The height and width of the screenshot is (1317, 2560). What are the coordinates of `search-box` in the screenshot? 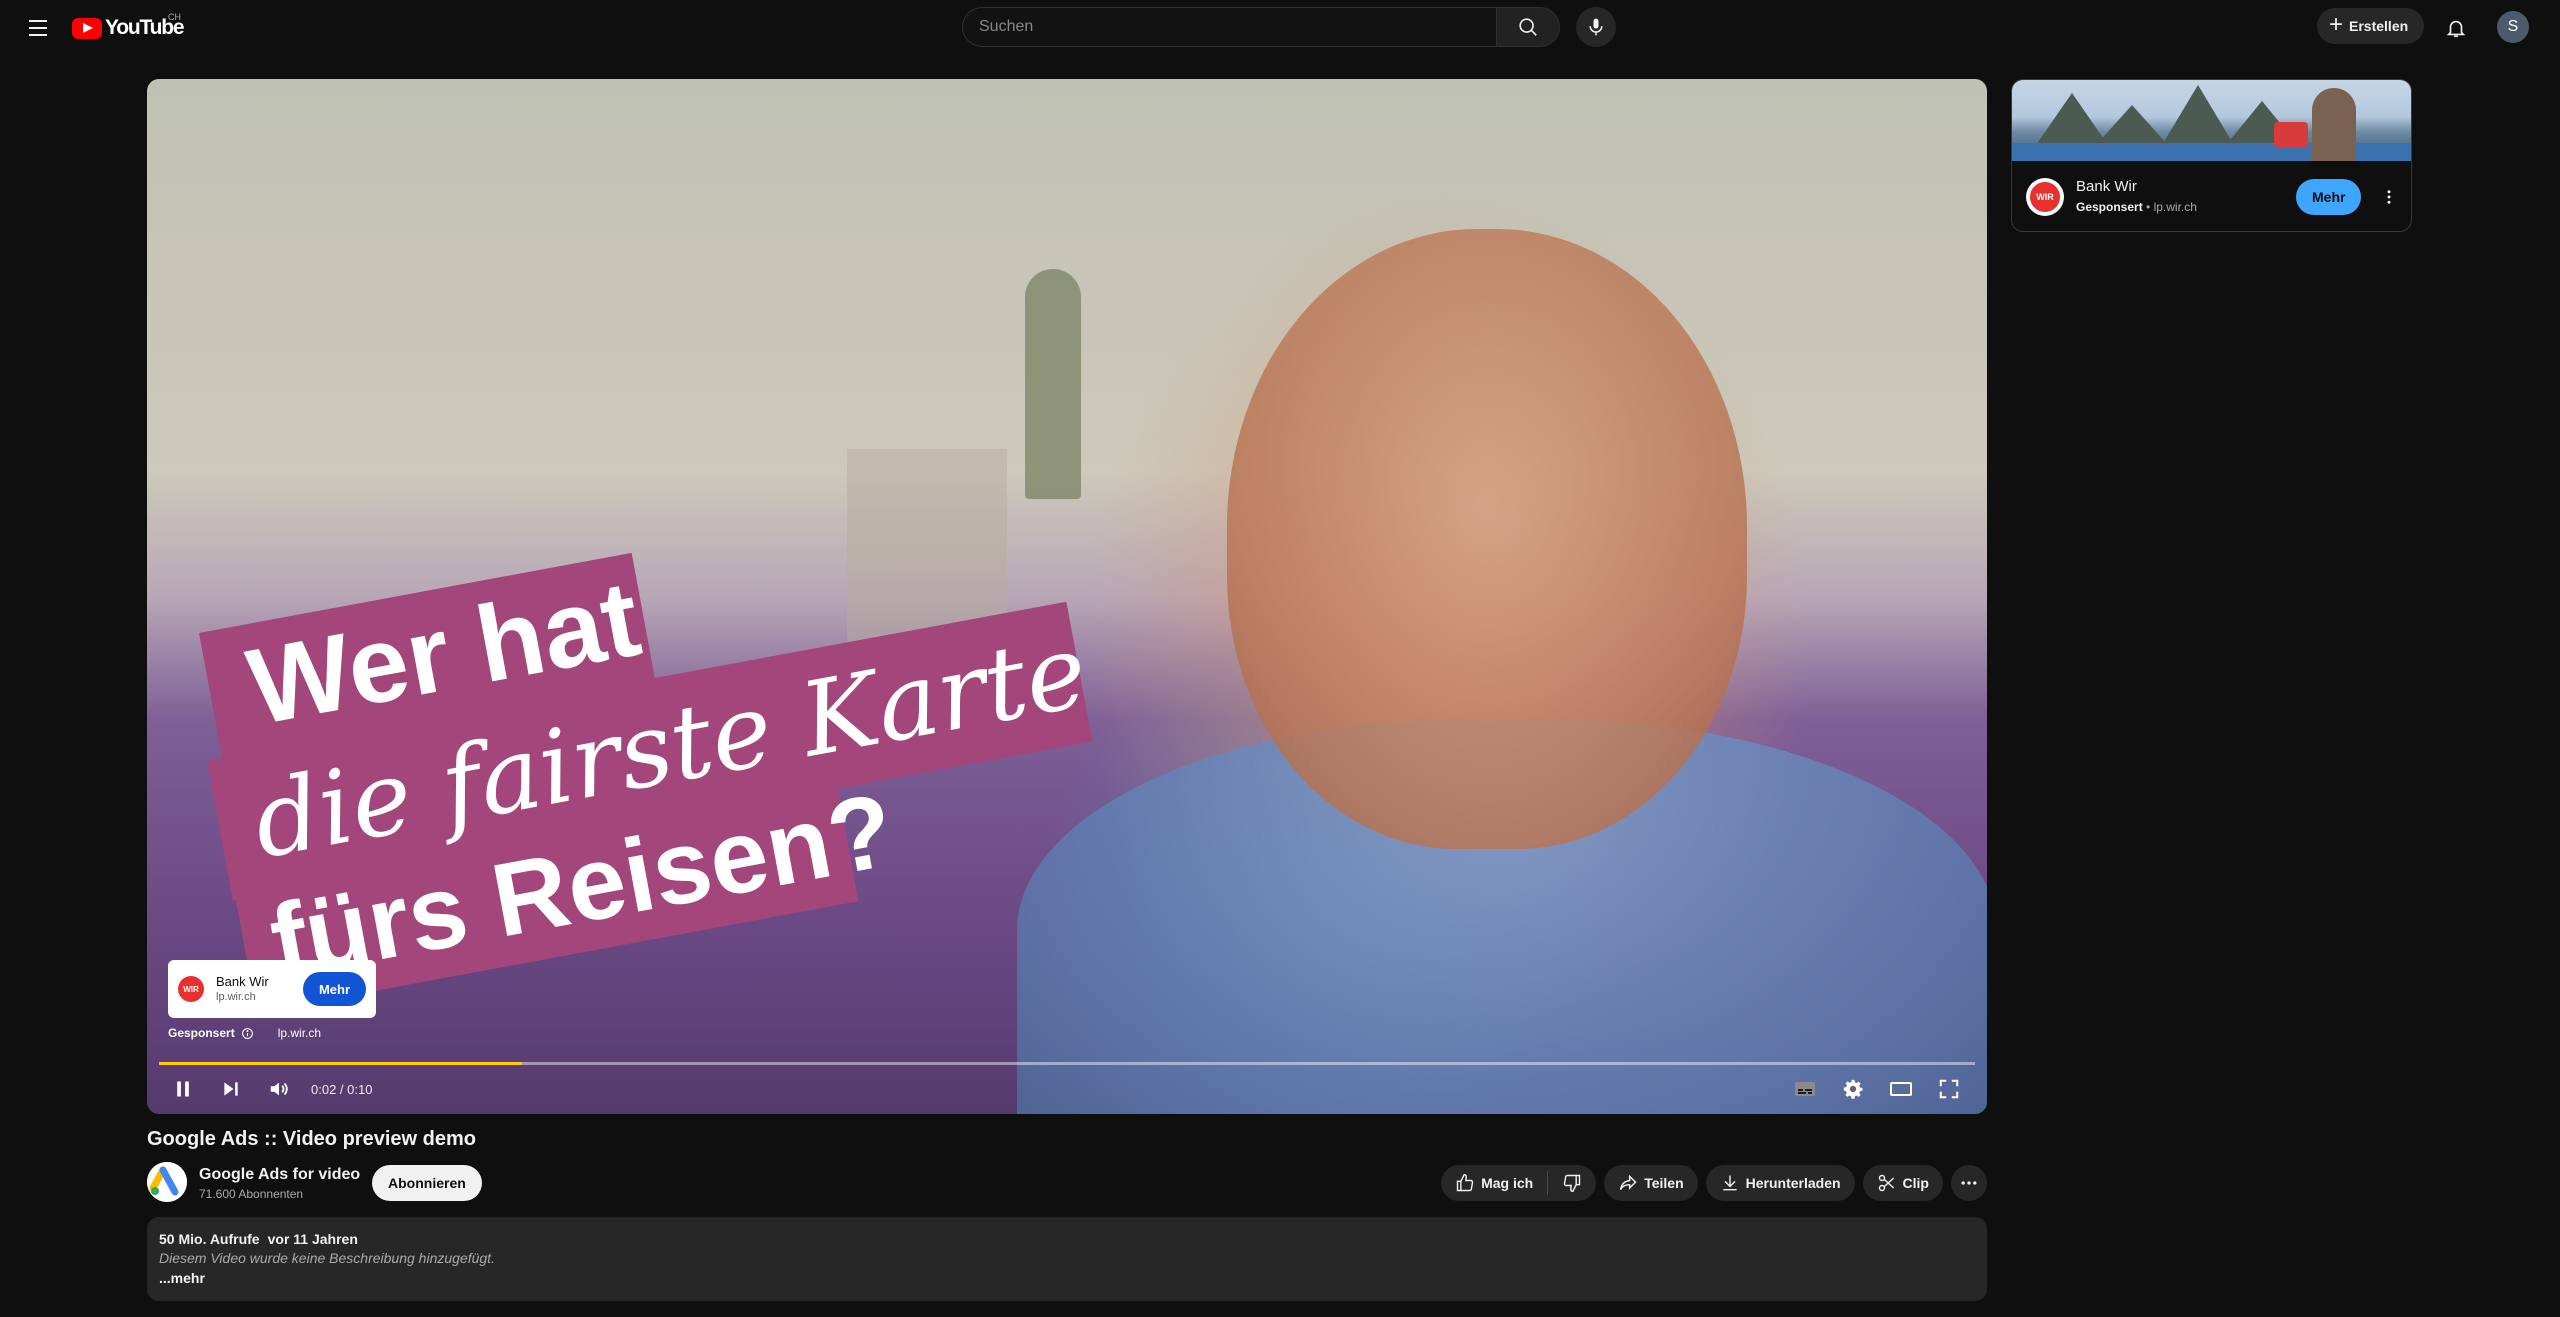 It's located at (1261, 27).